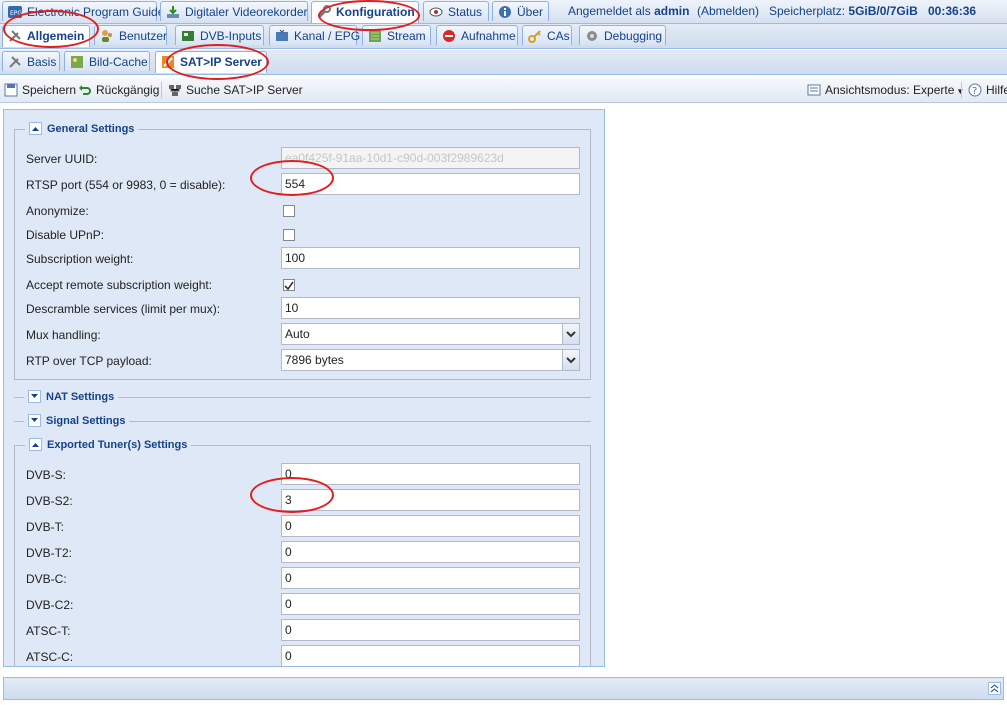 This screenshot has height=705, width=1007. I want to click on tab-label: Benutzer, so click(143, 36).